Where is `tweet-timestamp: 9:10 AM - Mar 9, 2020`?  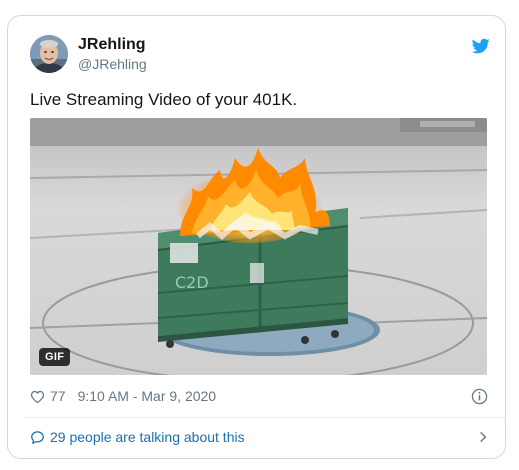
tweet-timestamp: 9:10 AM - Mar 9, 2020 is located at coordinates (147, 396).